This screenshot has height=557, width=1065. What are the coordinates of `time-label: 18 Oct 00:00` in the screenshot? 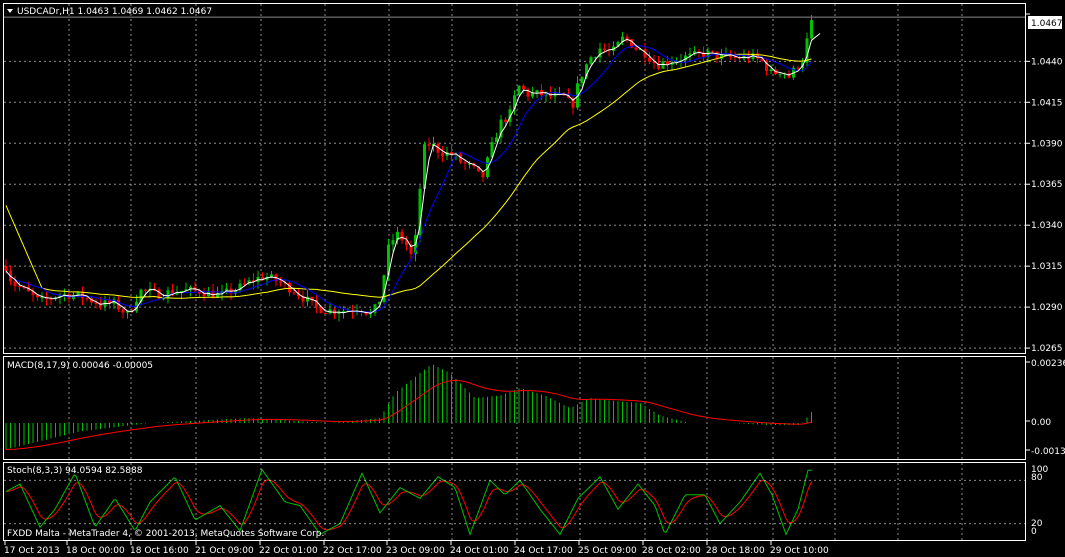 It's located at (95, 551).